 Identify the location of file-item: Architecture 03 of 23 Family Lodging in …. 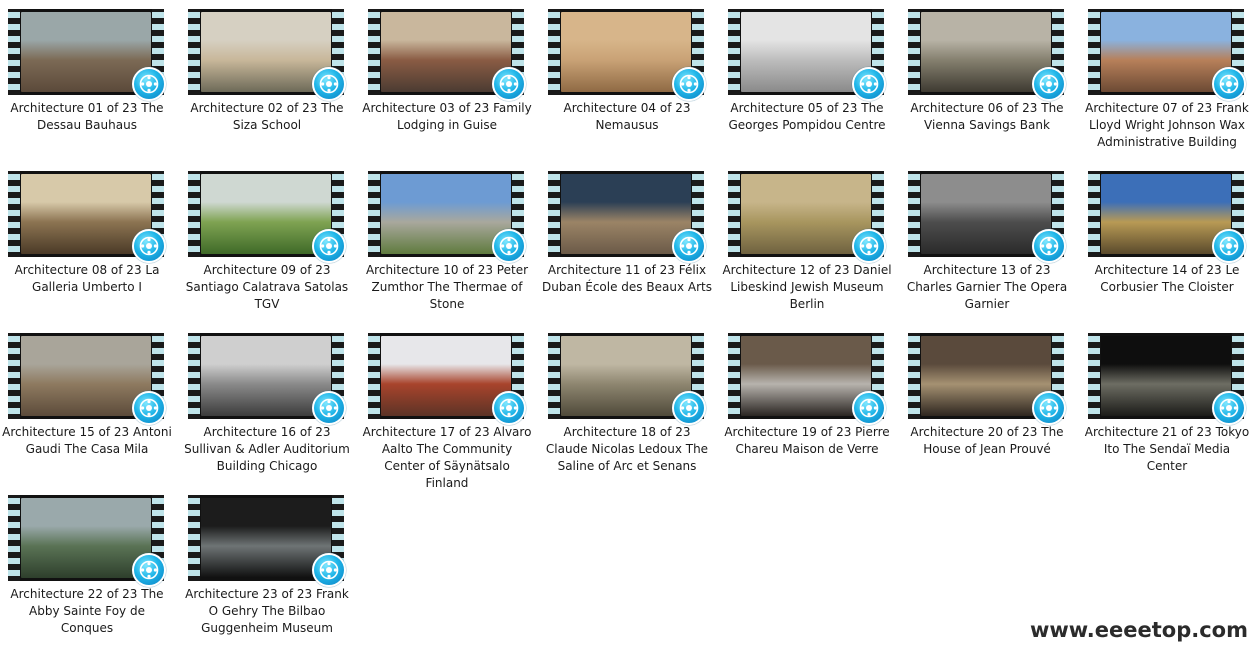
(450, 89).